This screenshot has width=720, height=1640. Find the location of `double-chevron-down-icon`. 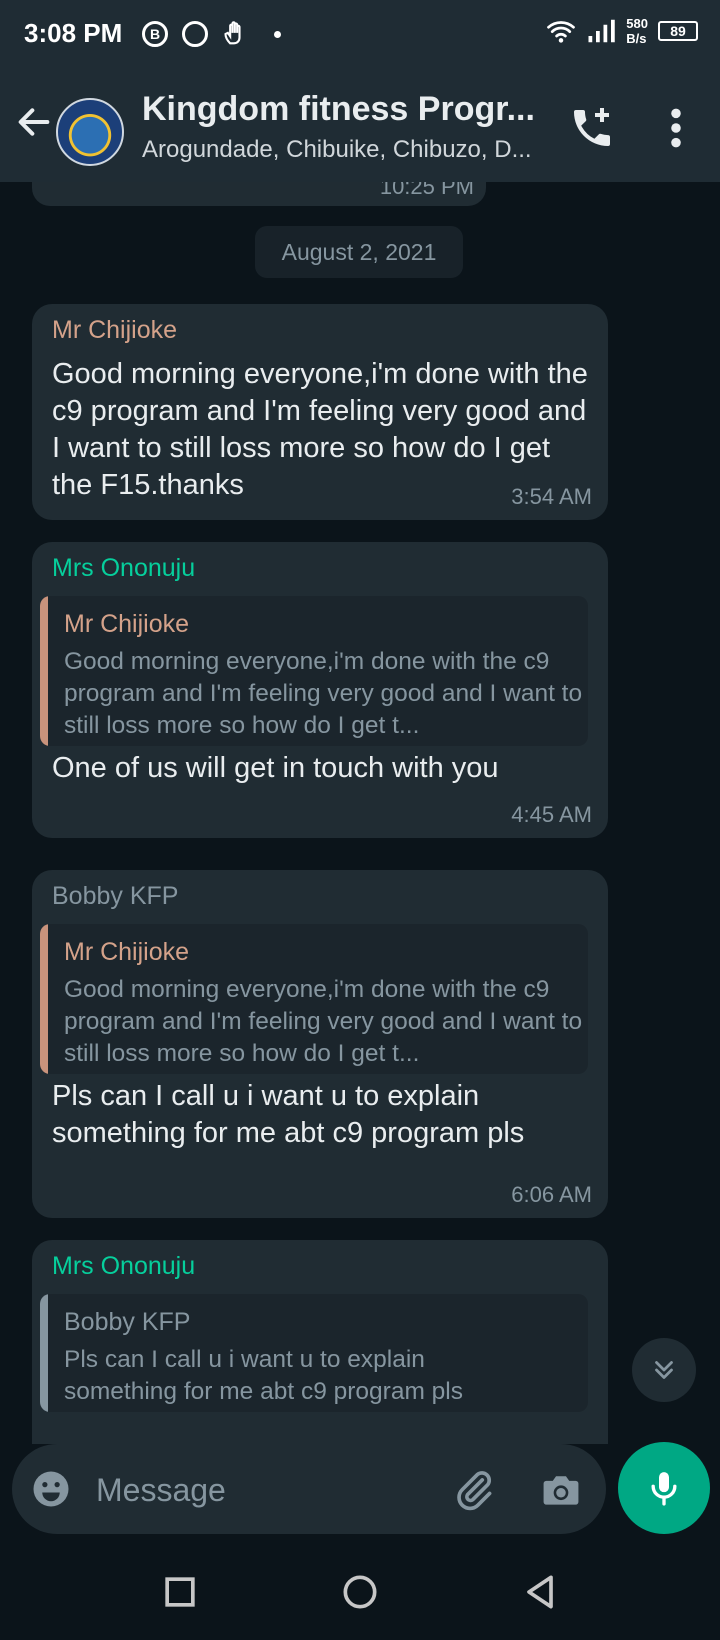

double-chevron-down-icon is located at coordinates (664, 1370).